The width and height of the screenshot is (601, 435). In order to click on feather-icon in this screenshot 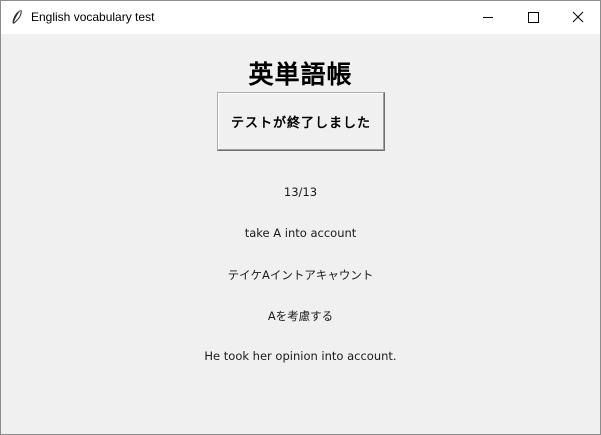, I will do `click(17, 17)`.